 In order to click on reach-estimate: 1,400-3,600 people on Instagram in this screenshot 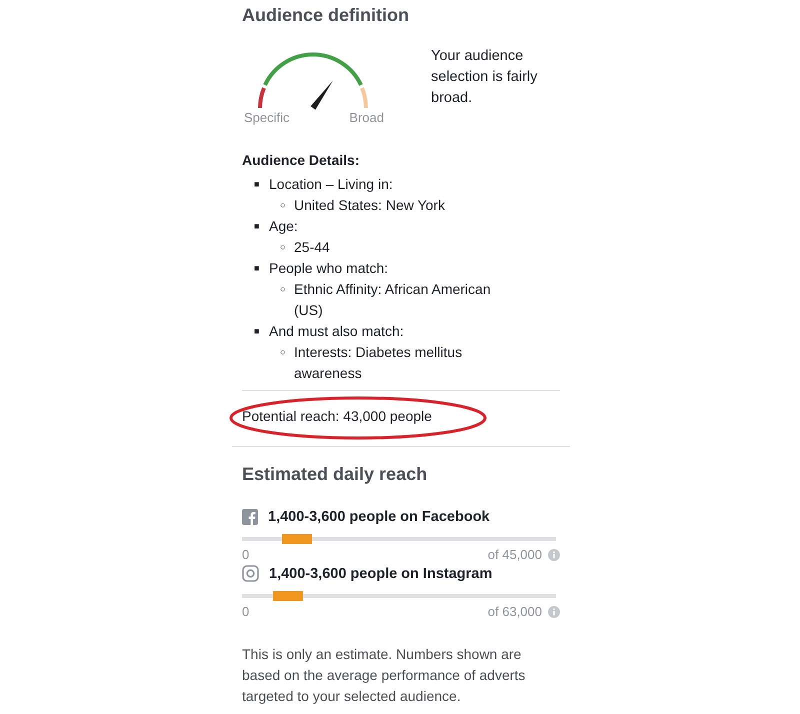, I will do `click(380, 574)`.